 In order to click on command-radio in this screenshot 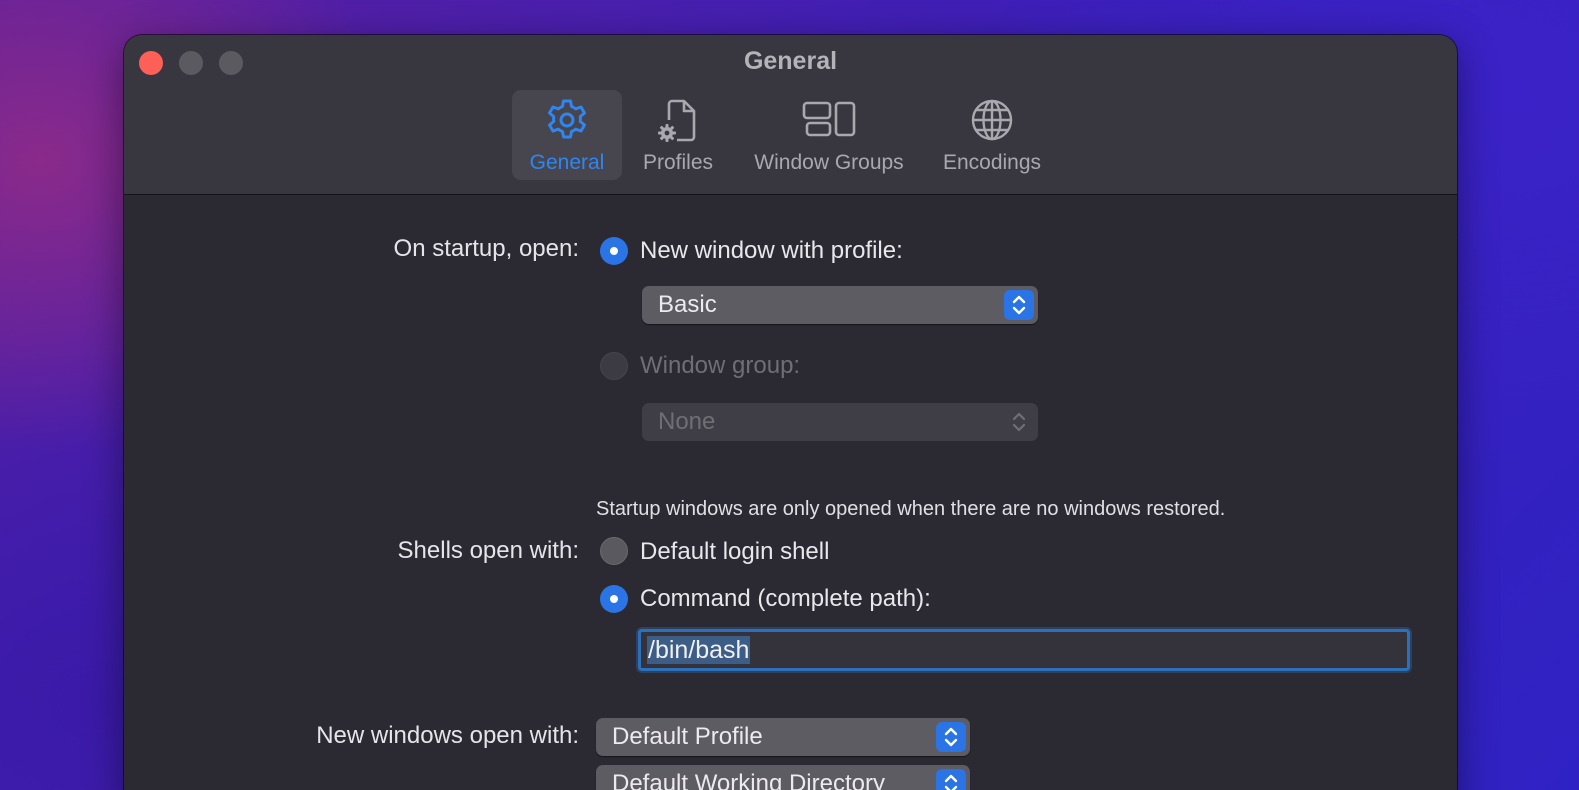, I will do `click(614, 599)`.